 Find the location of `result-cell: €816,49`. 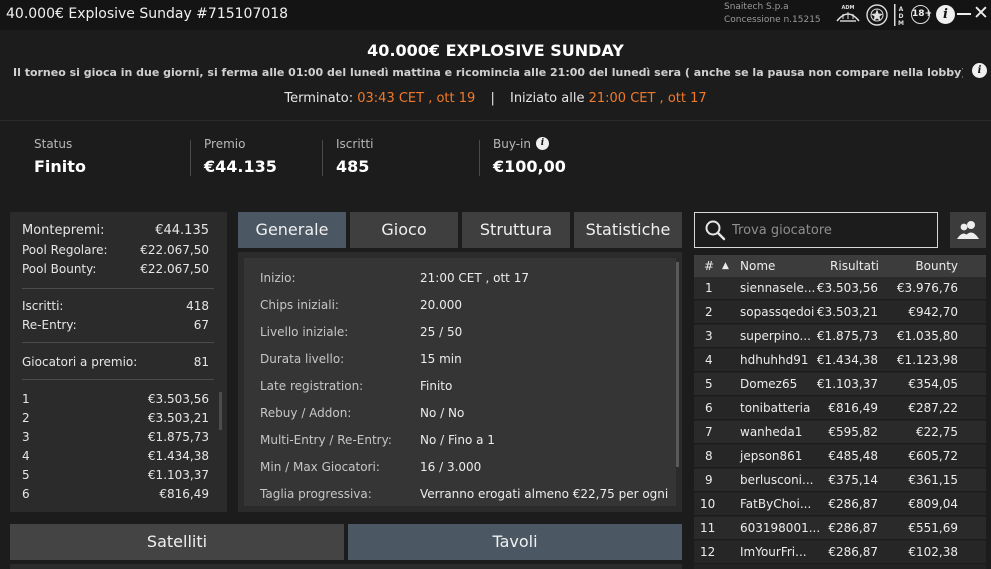

result-cell: €816,49 is located at coordinates (853, 408).